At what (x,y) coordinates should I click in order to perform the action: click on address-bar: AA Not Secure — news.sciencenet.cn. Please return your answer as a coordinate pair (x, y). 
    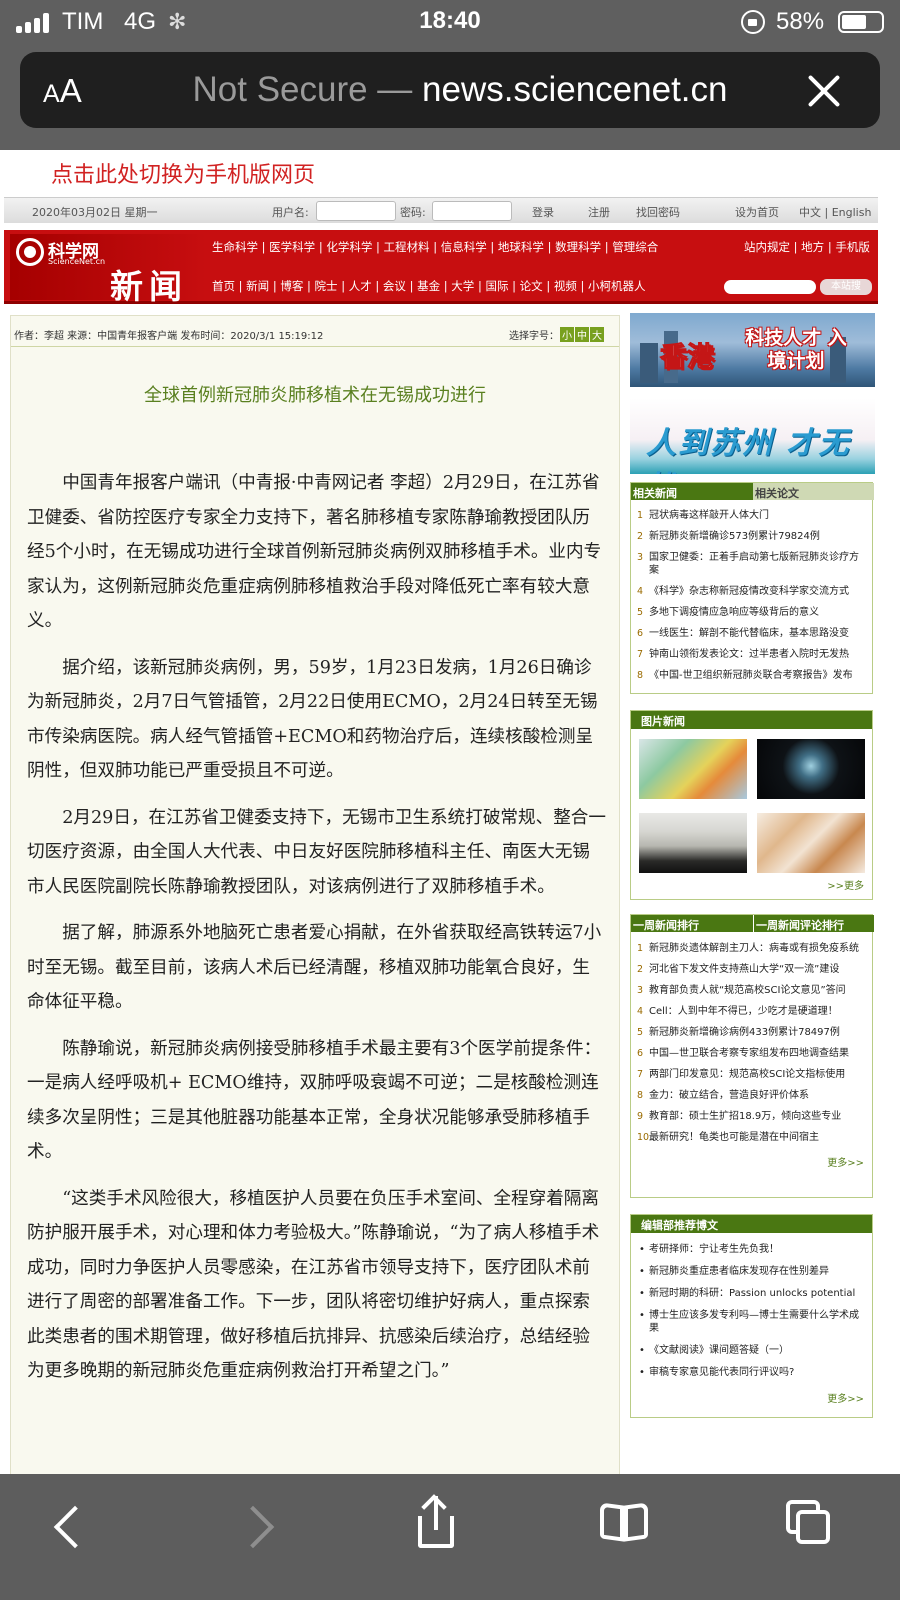
    Looking at the image, I should click on (450, 90).